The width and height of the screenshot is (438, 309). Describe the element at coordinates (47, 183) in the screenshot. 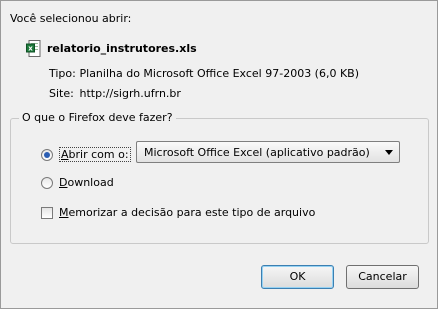

I see `download-radio` at that location.